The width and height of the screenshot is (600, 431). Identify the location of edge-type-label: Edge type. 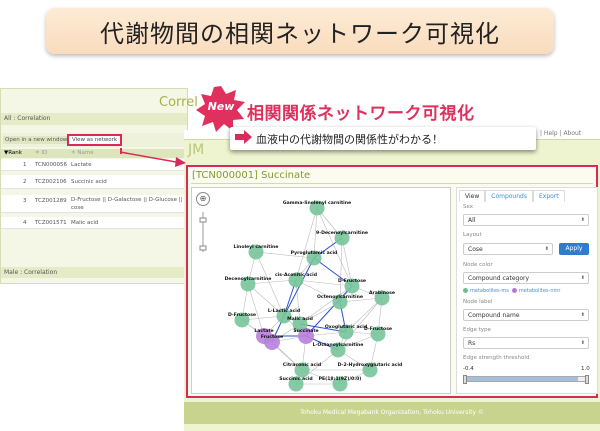
(477, 330).